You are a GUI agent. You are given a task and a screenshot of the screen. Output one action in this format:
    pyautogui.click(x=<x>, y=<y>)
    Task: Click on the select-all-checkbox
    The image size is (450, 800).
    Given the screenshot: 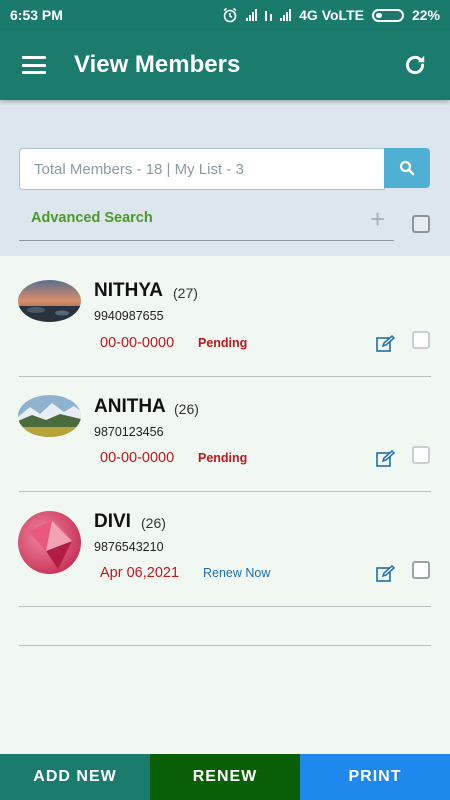 What is the action you would take?
    pyautogui.click(x=421, y=224)
    